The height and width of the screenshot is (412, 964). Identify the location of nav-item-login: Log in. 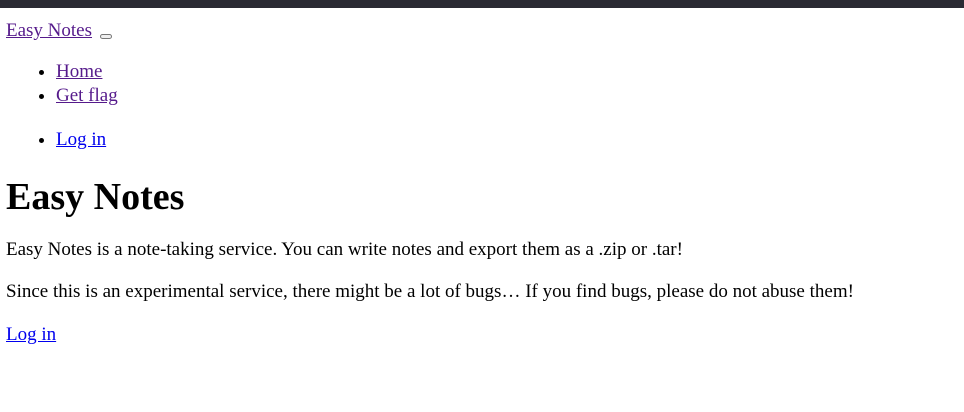
(507, 140).